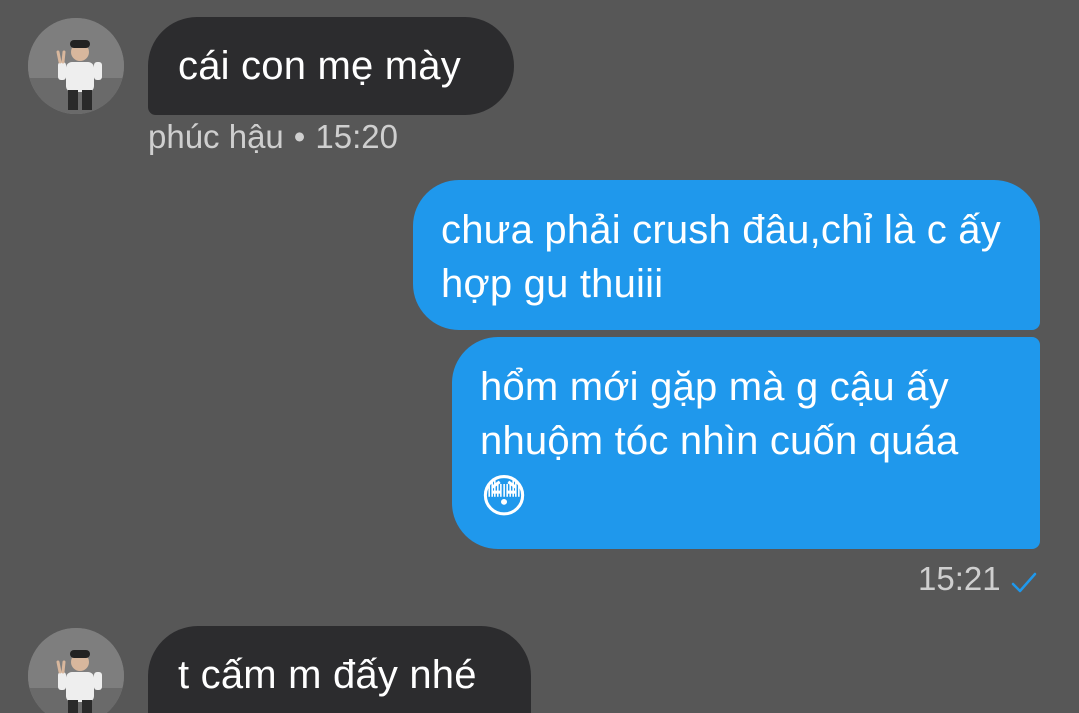 The image size is (1079, 713). What do you see at coordinates (504, 496) in the screenshot?
I see `flushed-emoji-icon: 😳` at bounding box center [504, 496].